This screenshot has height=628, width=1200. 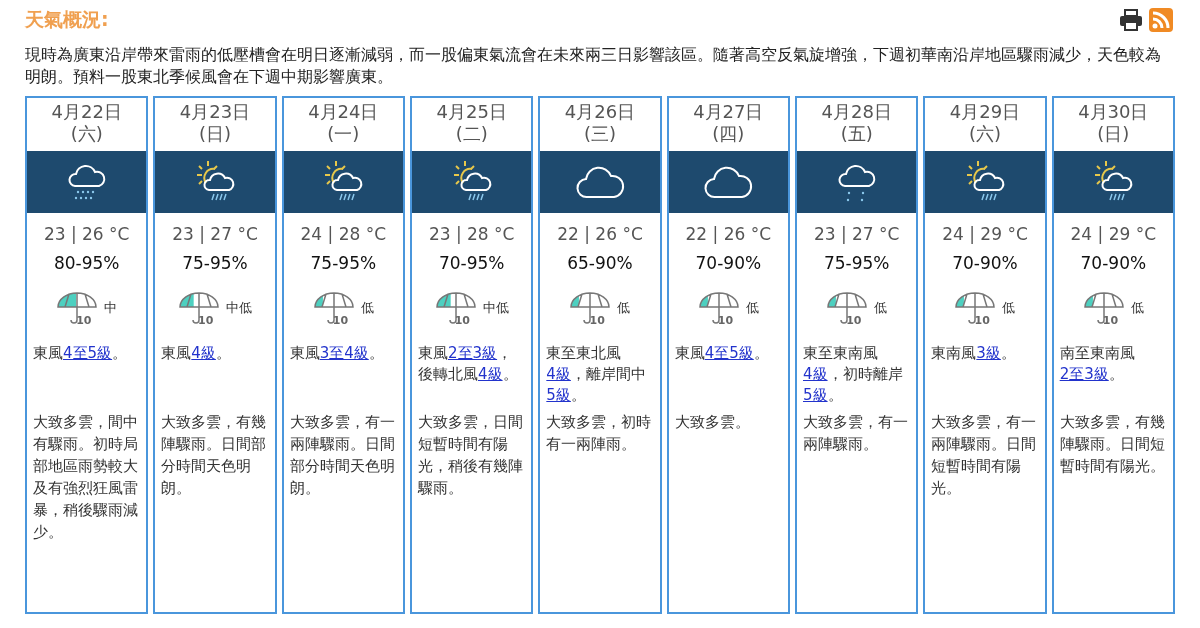 What do you see at coordinates (856, 112) in the screenshot?
I see `forecast-date: 4月28日` at bounding box center [856, 112].